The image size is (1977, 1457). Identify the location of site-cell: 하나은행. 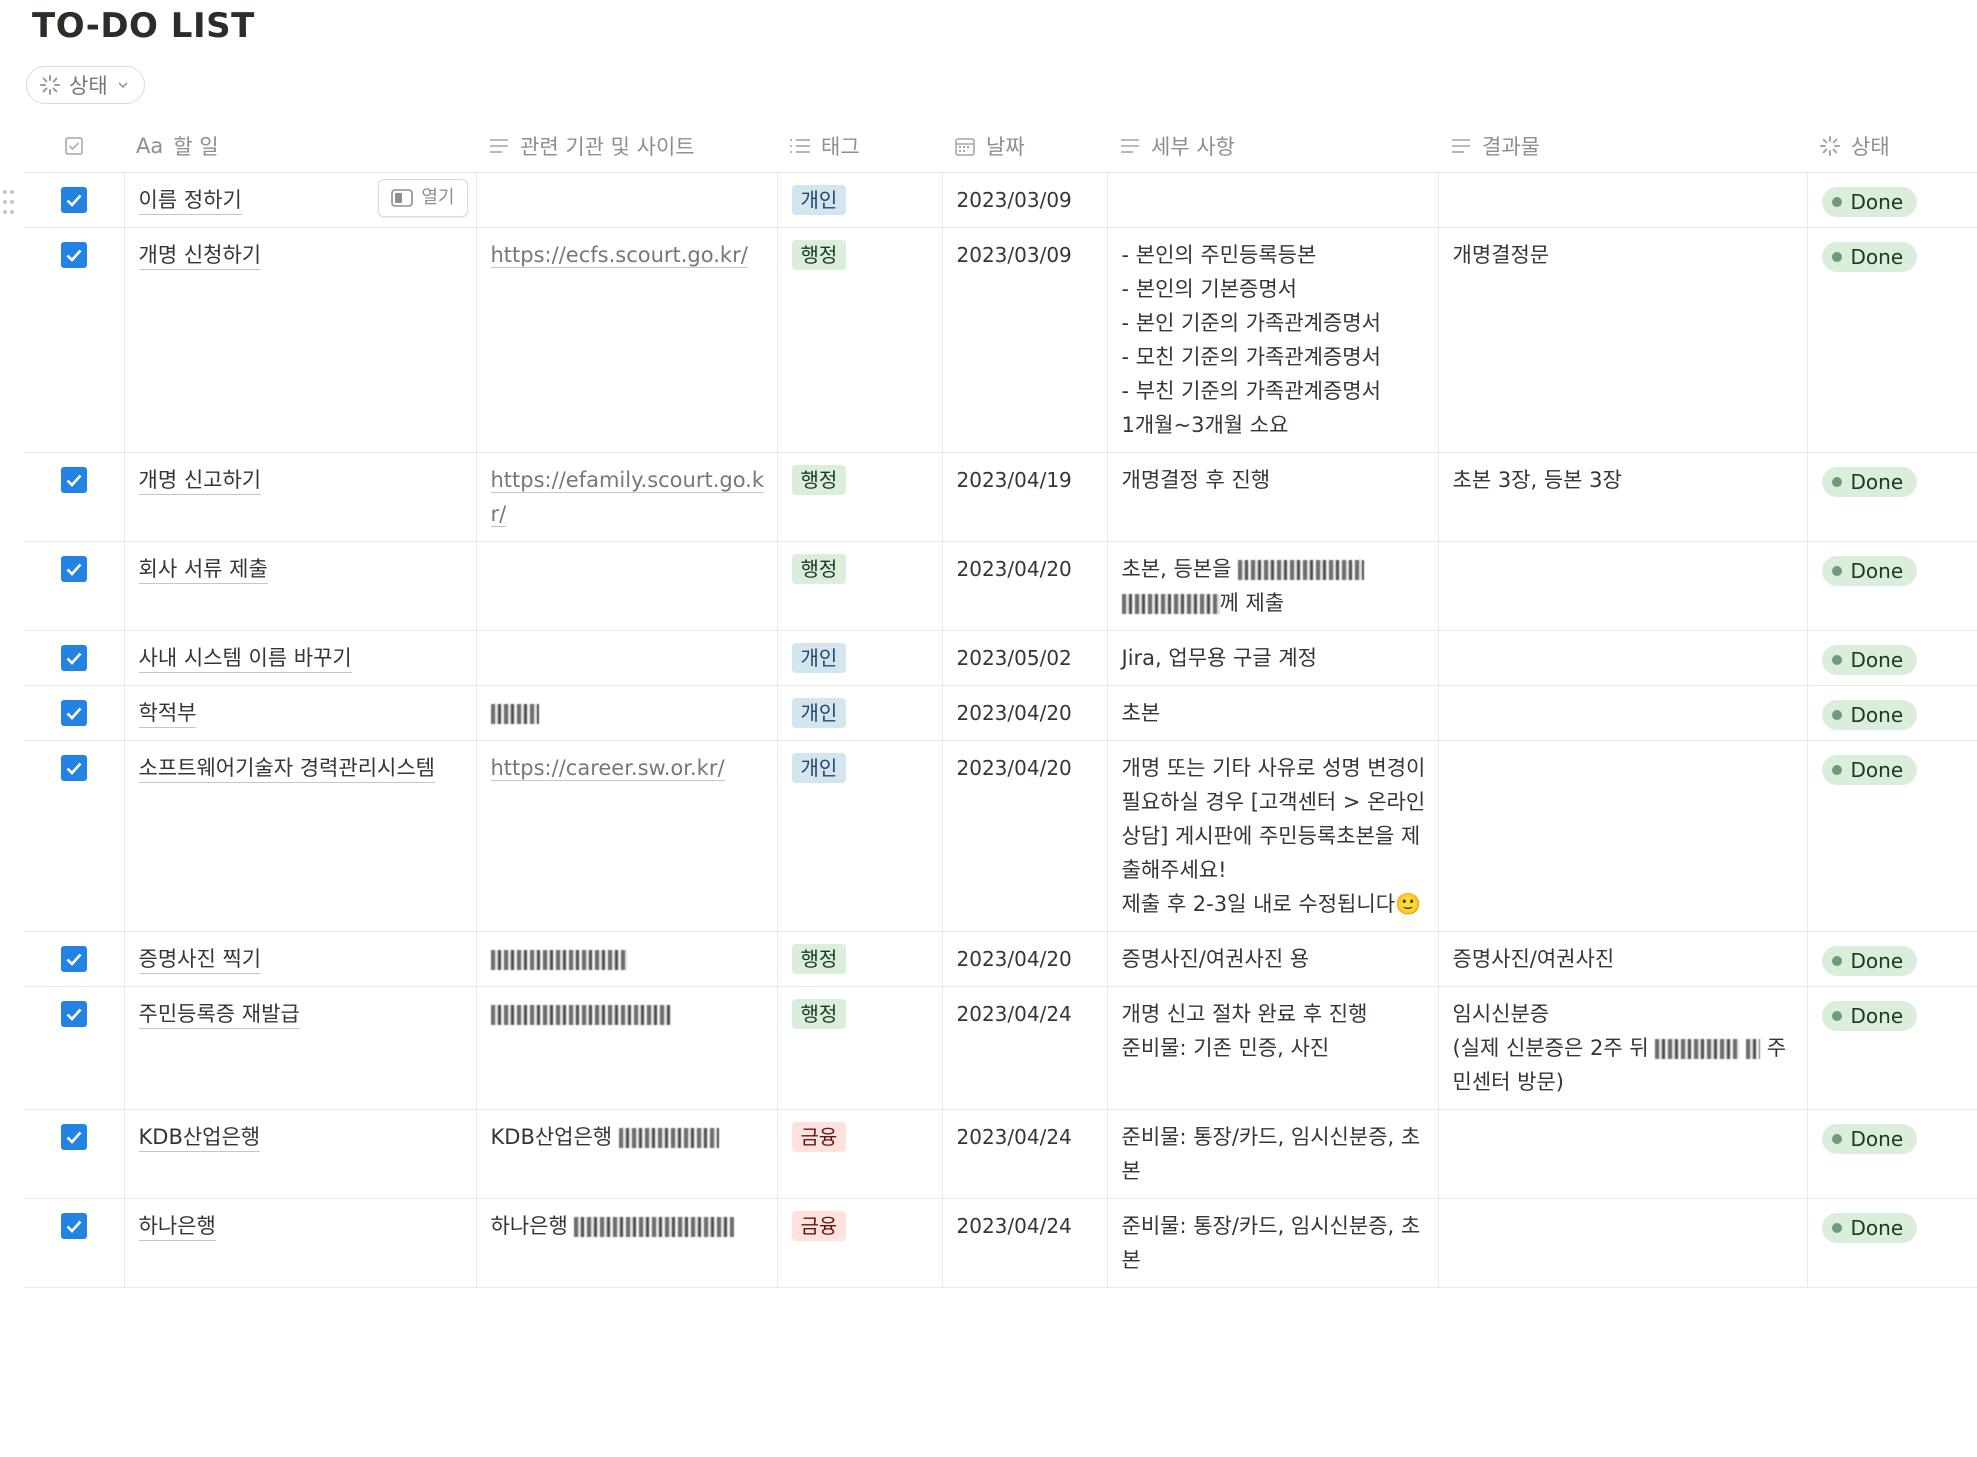
(627, 1243).